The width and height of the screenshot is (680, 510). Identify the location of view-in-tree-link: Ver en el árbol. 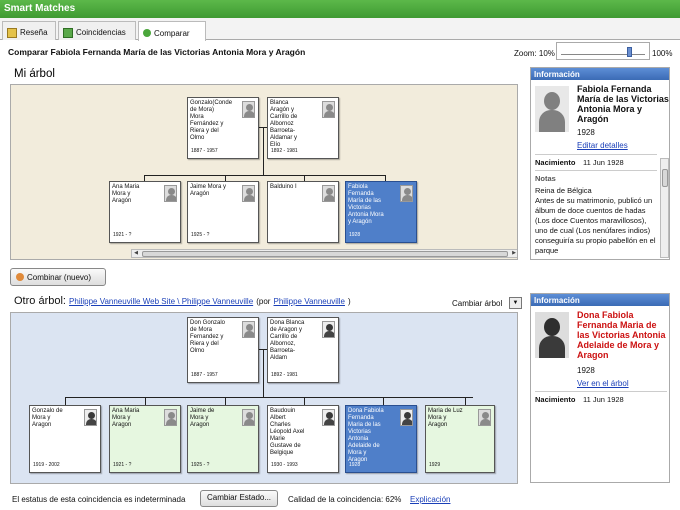
(603, 383).